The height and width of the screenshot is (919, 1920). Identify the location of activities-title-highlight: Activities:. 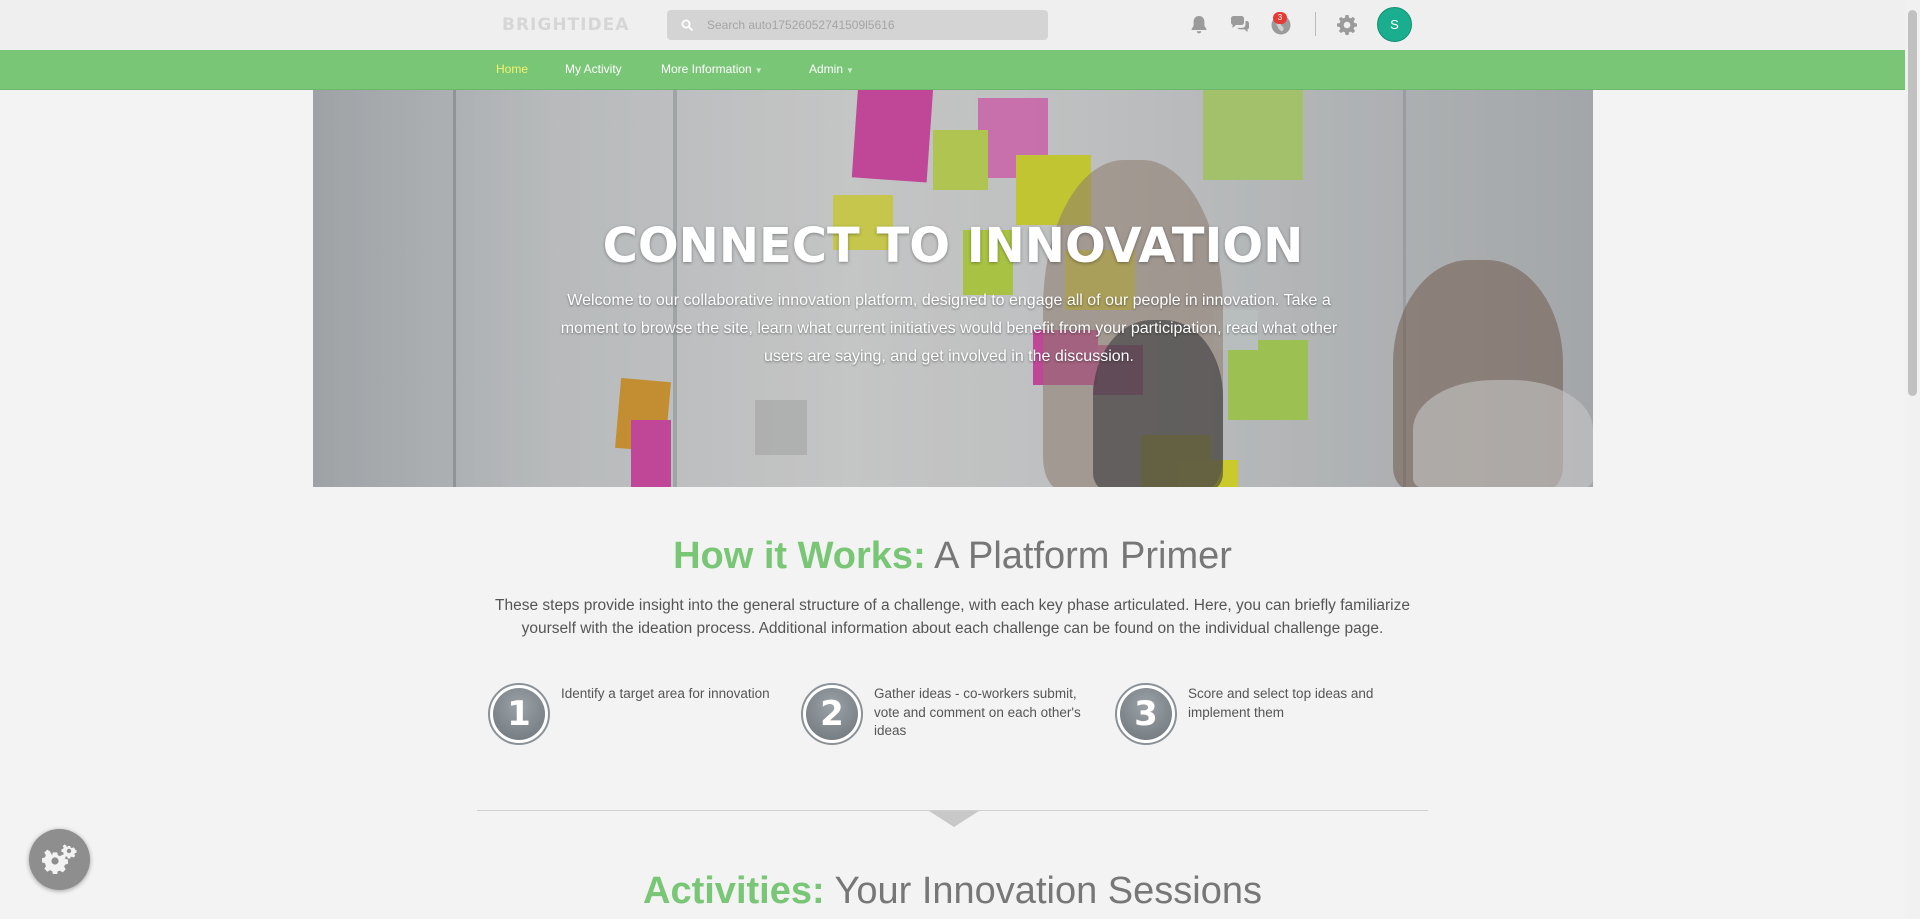
(734, 891).